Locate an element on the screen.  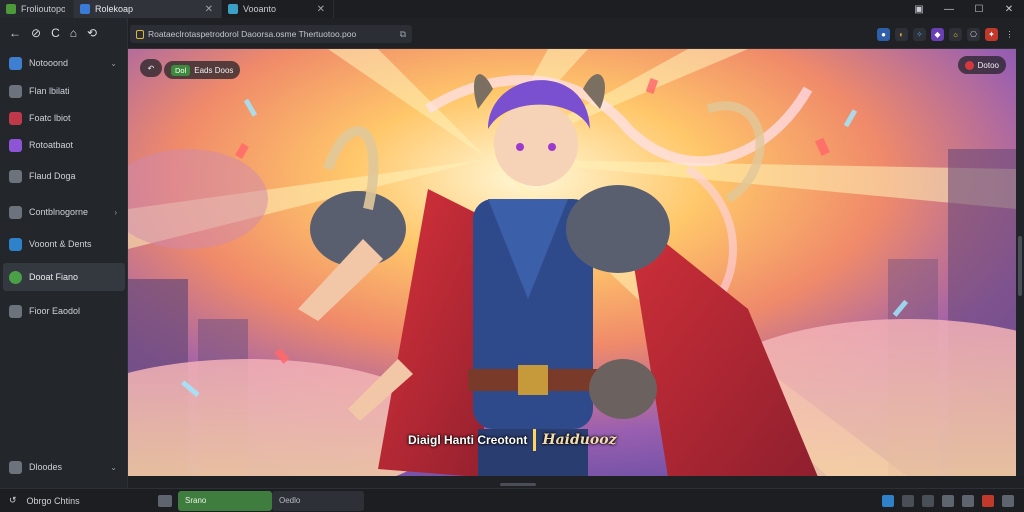
status-3-icon is located at coordinates (928, 500).